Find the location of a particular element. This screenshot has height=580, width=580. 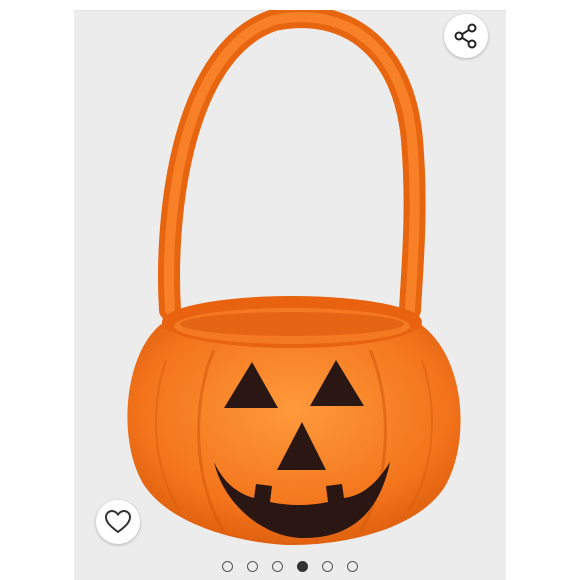

carousel-indicators is located at coordinates (290, 566).